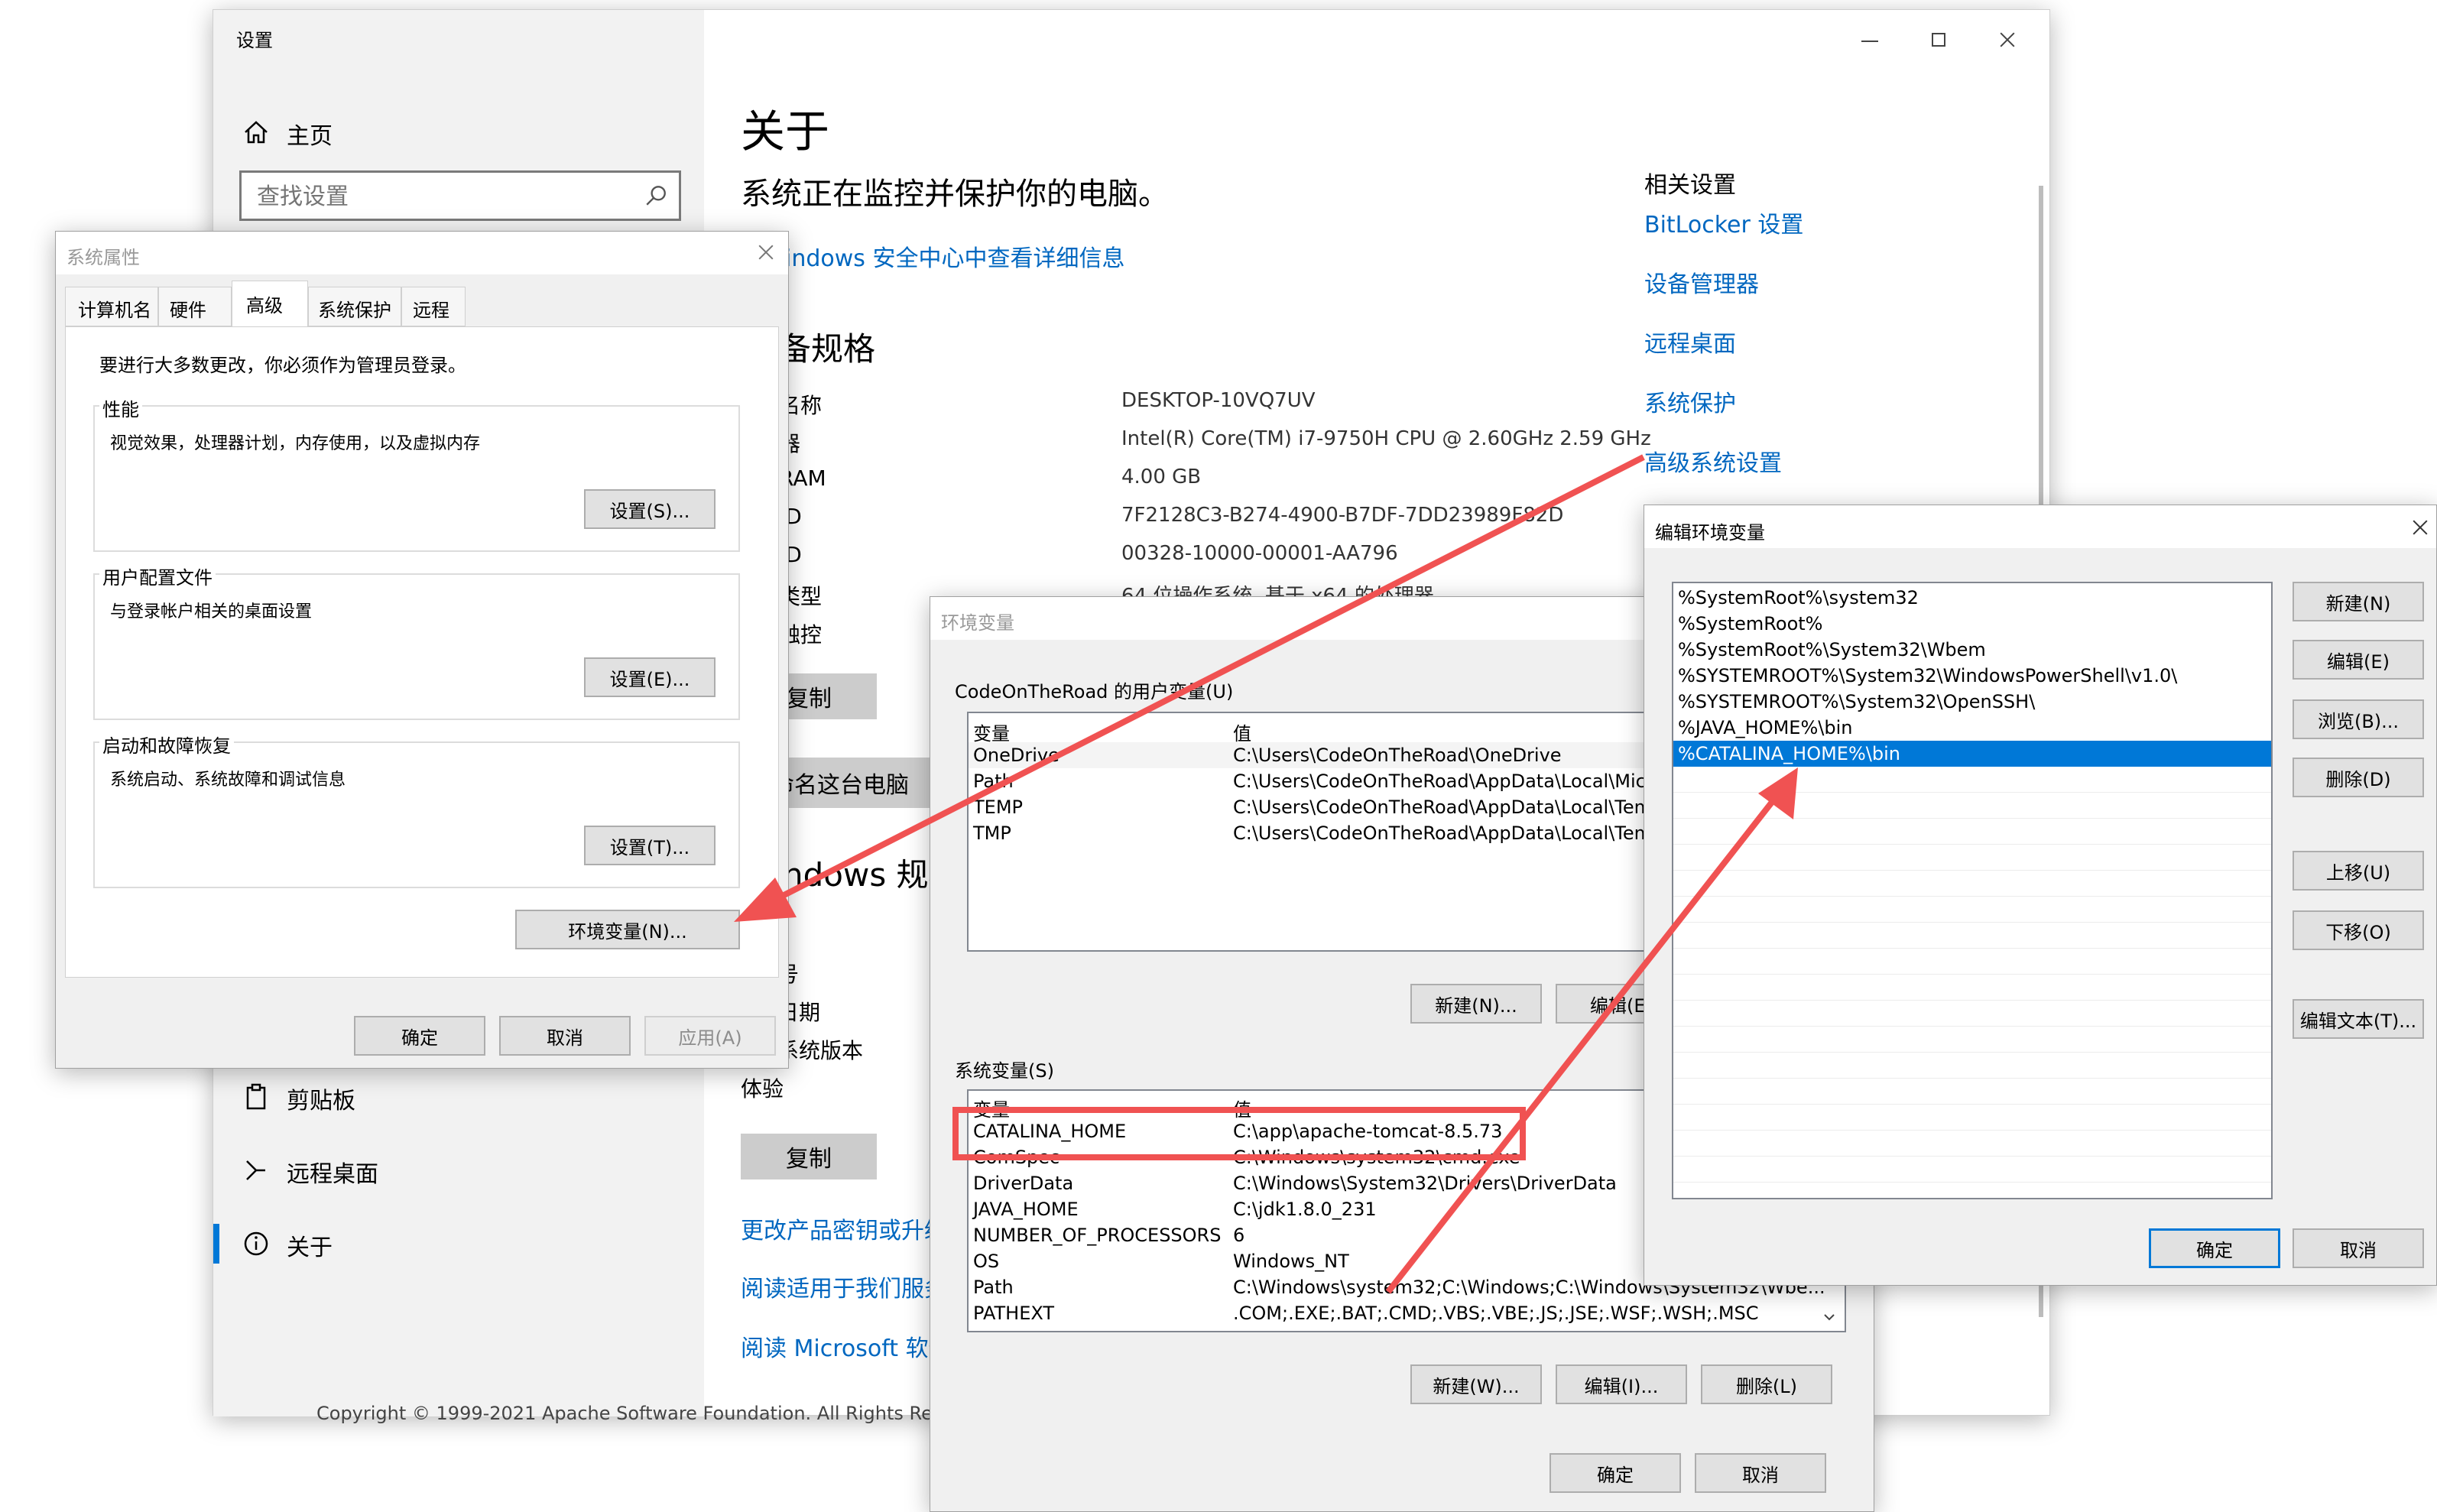  What do you see at coordinates (433, 306) in the screenshot?
I see `tab-remote: 远程` at bounding box center [433, 306].